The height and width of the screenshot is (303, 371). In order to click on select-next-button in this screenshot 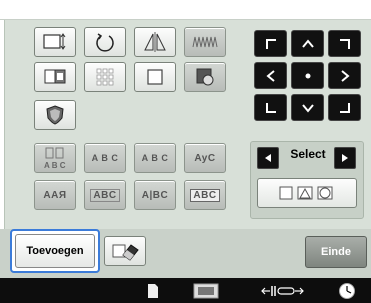, I will do `click(345, 158)`.